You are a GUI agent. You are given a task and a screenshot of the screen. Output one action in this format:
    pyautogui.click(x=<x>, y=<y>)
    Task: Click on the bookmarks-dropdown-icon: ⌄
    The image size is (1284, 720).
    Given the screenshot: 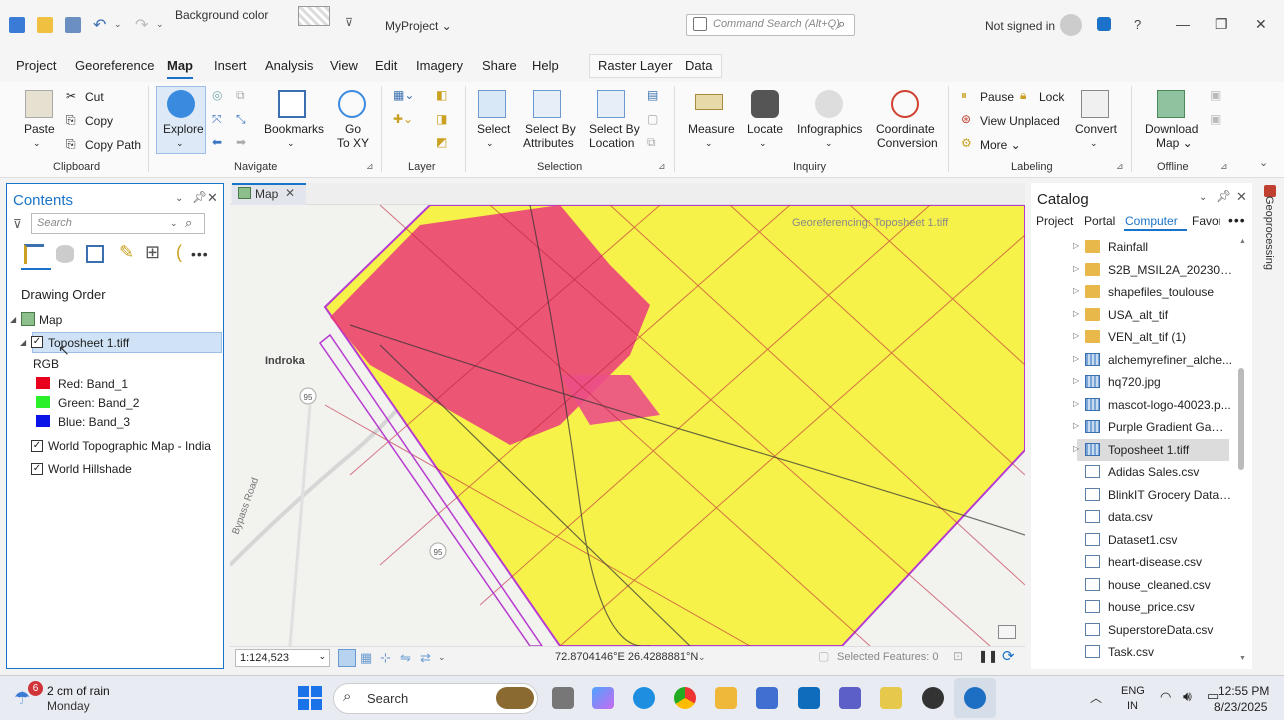 What is the action you would take?
    pyautogui.click(x=291, y=143)
    